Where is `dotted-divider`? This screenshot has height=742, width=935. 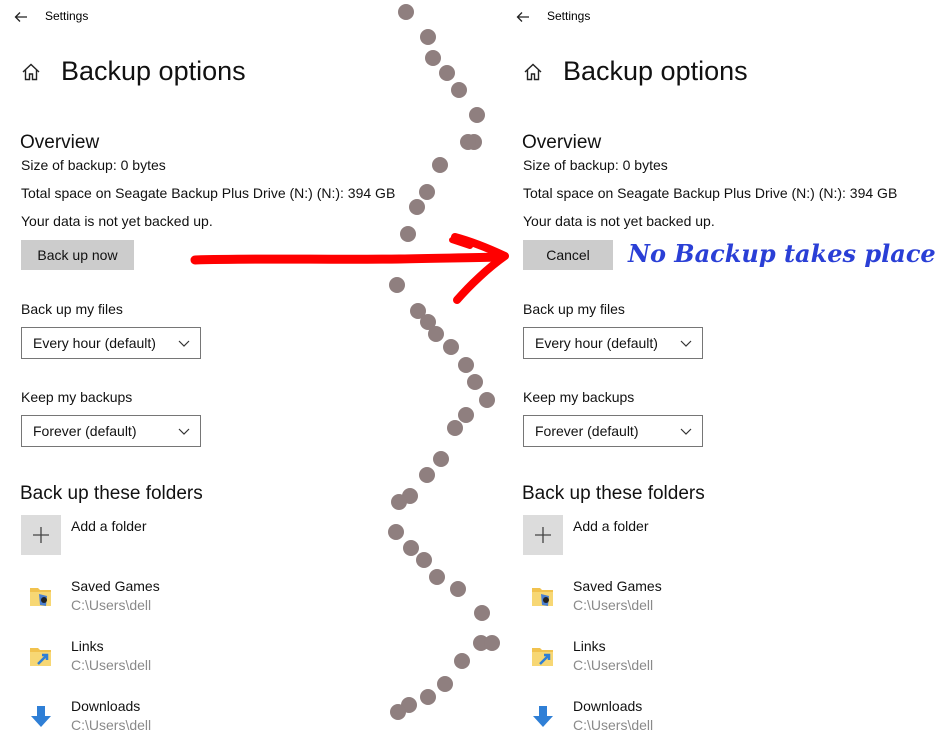 dotted-divider is located at coordinates (444, 362).